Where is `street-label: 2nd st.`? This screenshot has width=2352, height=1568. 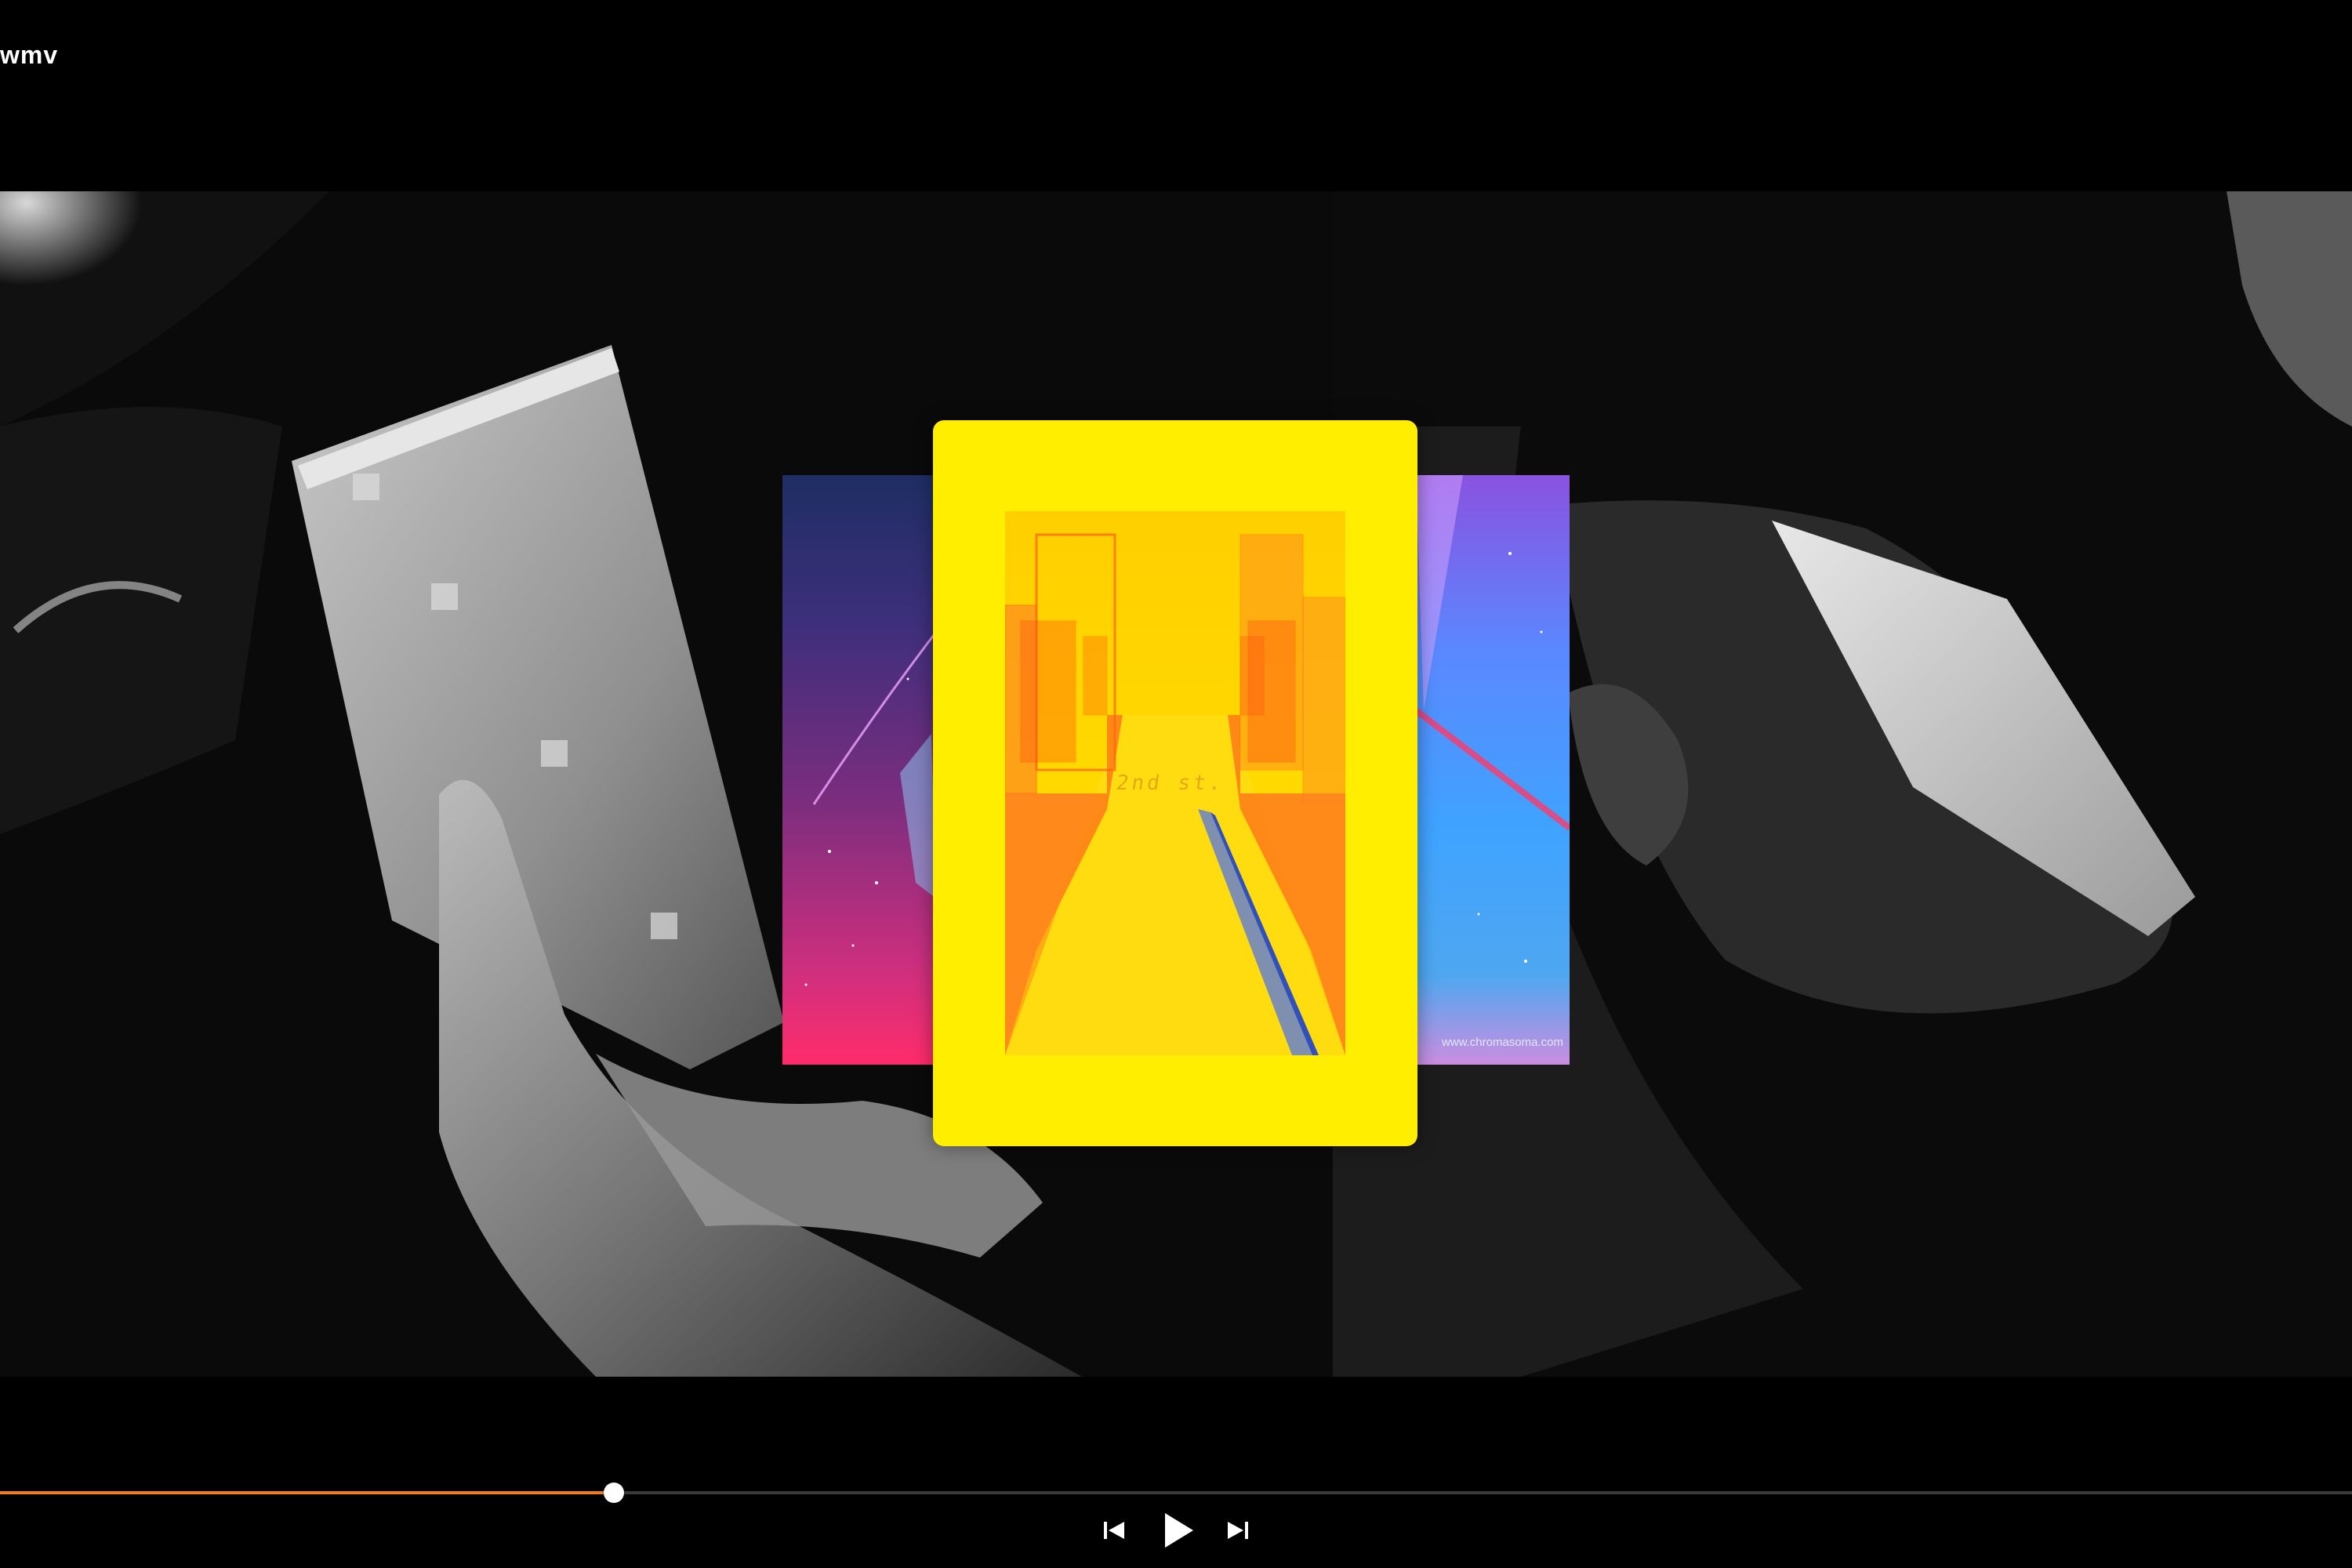 street-label: 2nd st. is located at coordinates (1170, 783).